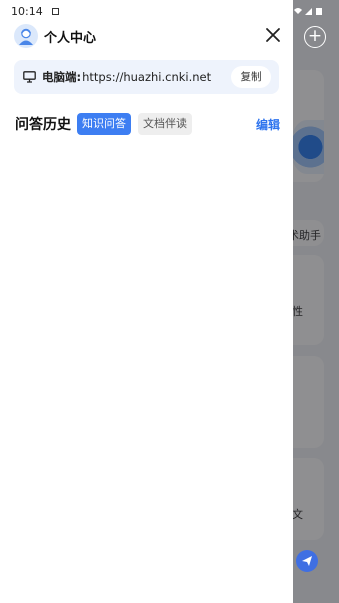 The image size is (339, 603). What do you see at coordinates (273, 35) in the screenshot?
I see `close-icon` at bounding box center [273, 35].